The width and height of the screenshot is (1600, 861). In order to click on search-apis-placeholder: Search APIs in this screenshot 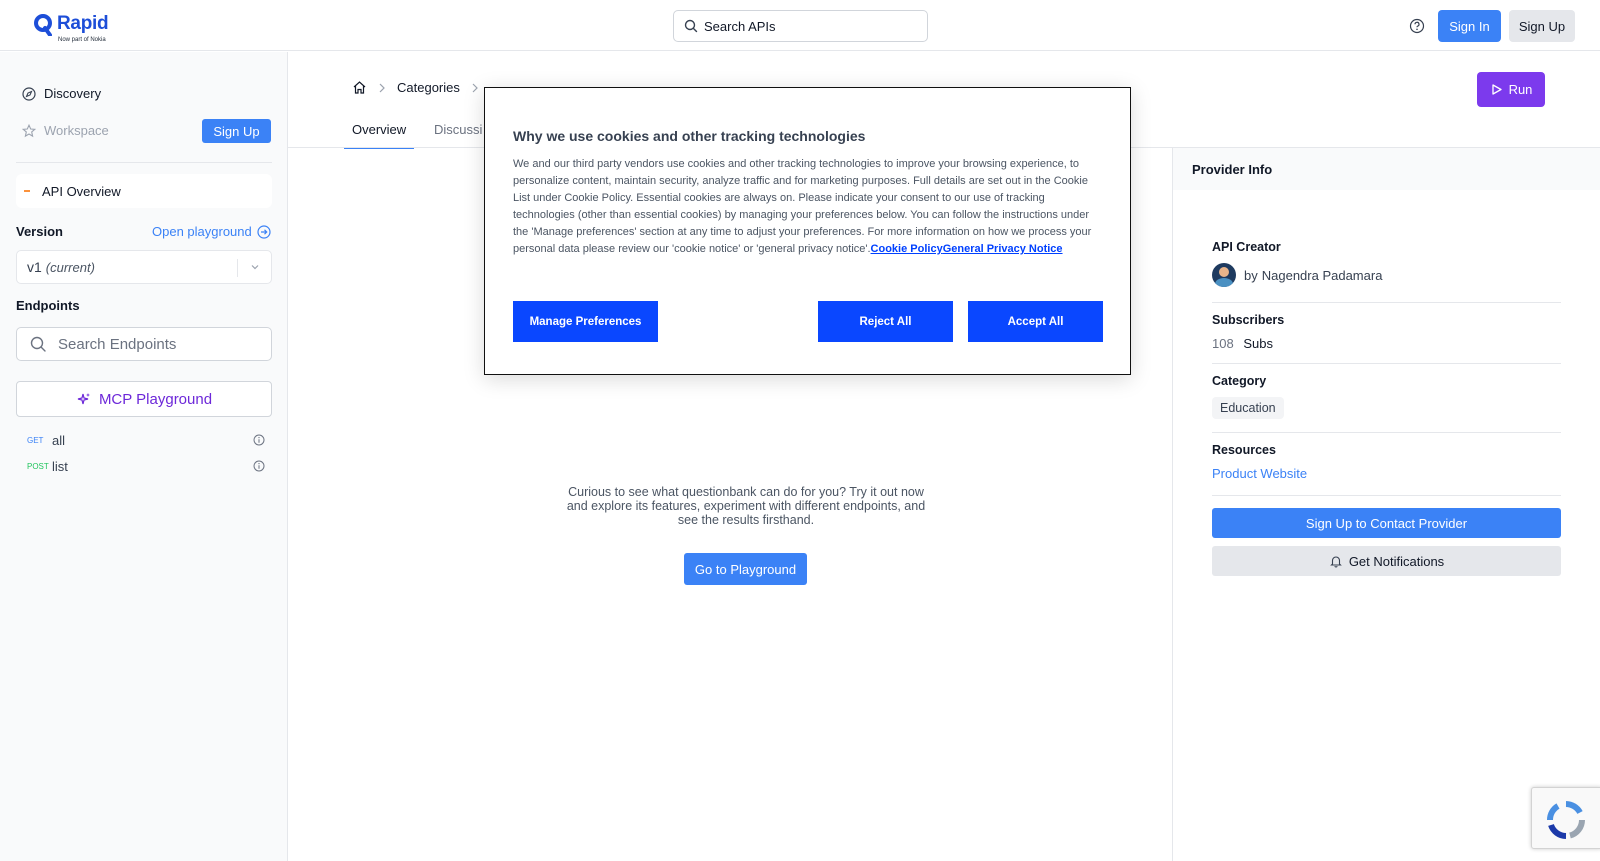, I will do `click(740, 26)`.